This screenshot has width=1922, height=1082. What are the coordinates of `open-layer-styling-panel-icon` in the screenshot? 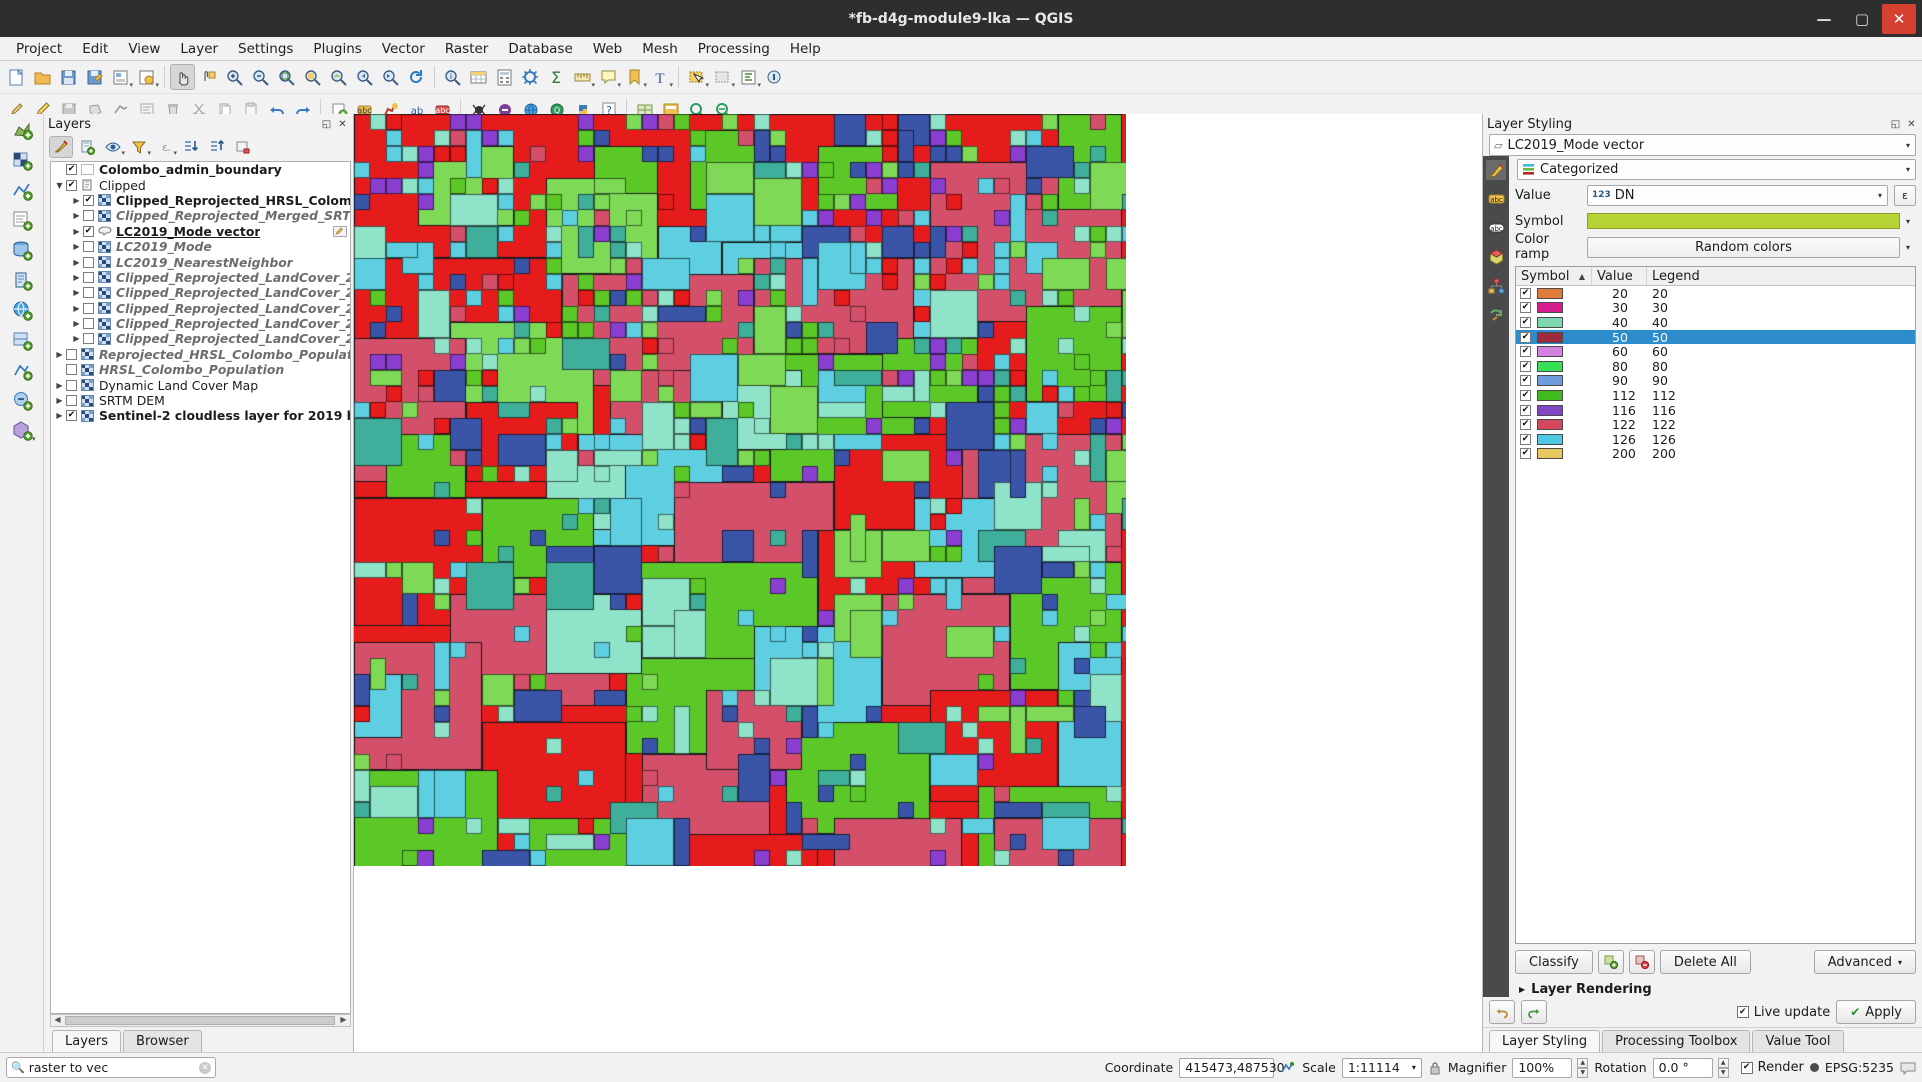 It's located at (61, 146).